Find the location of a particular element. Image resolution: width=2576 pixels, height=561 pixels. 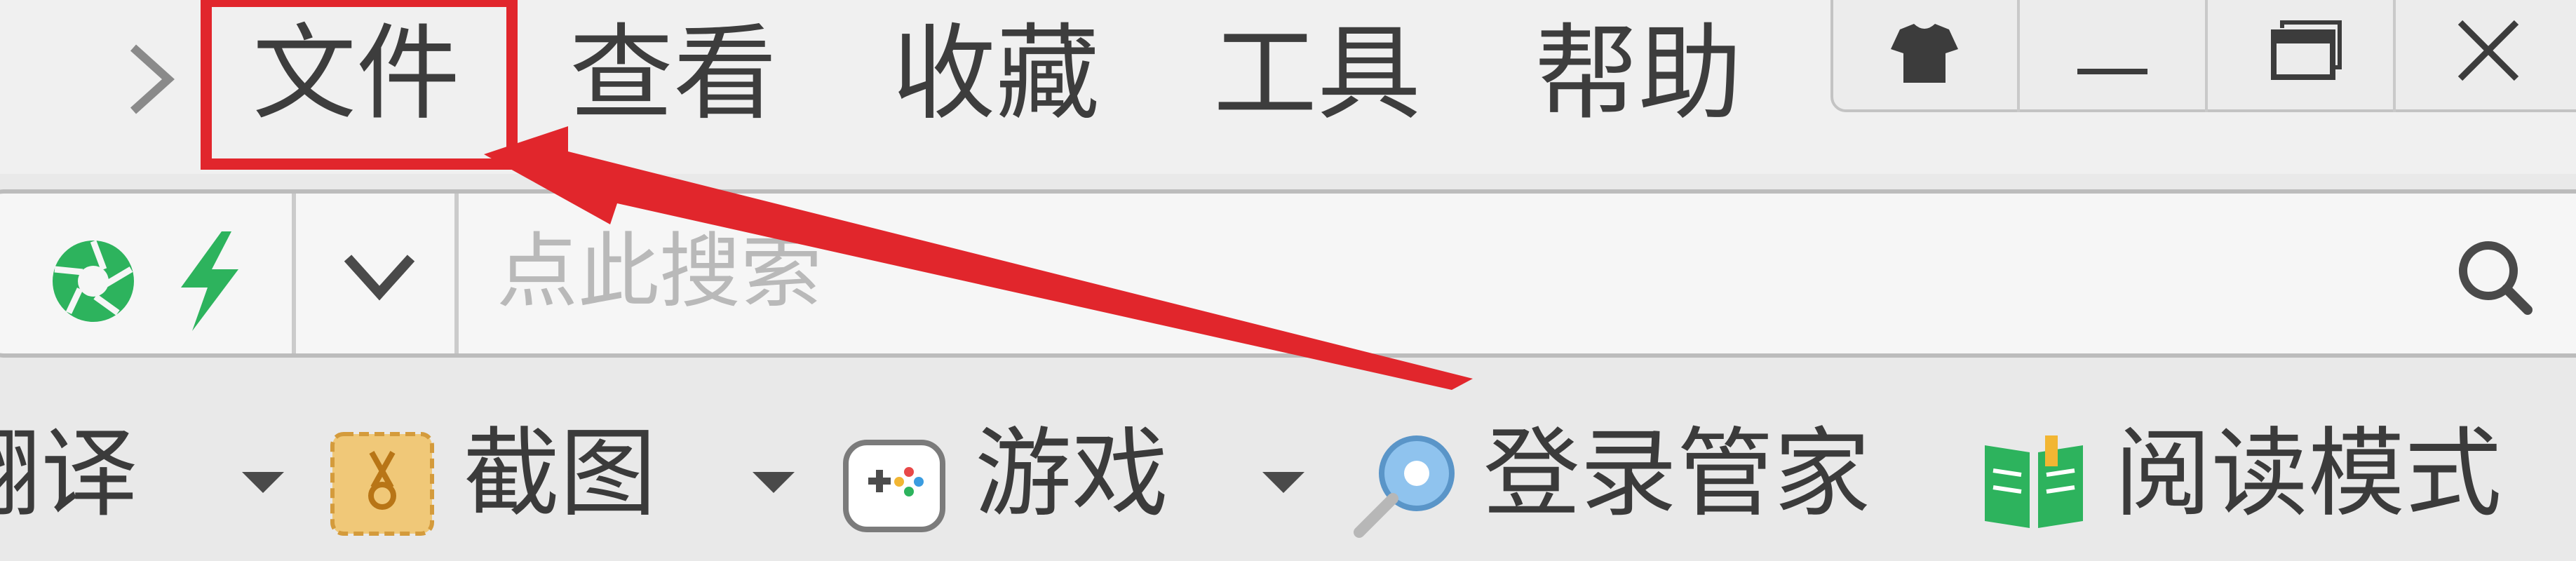

close-button is located at coordinates (2486, 56).